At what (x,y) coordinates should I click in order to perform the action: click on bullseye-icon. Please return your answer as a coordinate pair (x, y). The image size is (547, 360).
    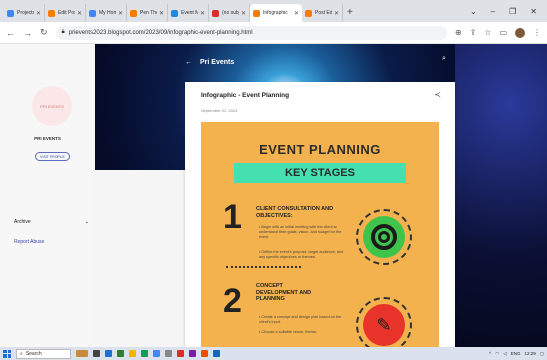
    Looking at the image, I should click on (384, 237).